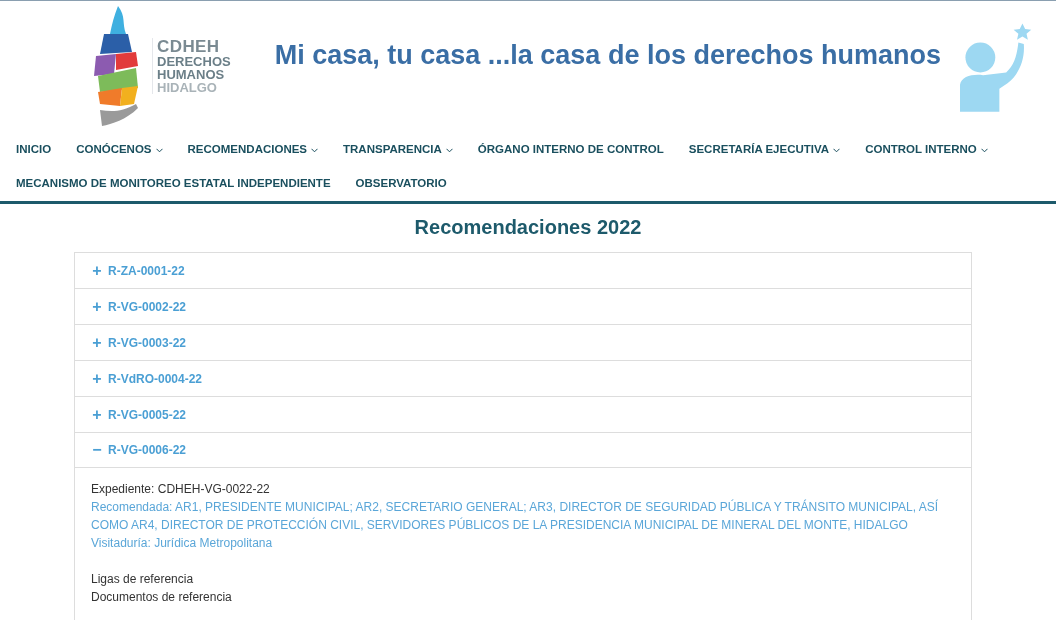 The image size is (1056, 620). Describe the element at coordinates (398, 150) in the screenshot. I see `nav-link: TRANSPARENCIA` at that location.